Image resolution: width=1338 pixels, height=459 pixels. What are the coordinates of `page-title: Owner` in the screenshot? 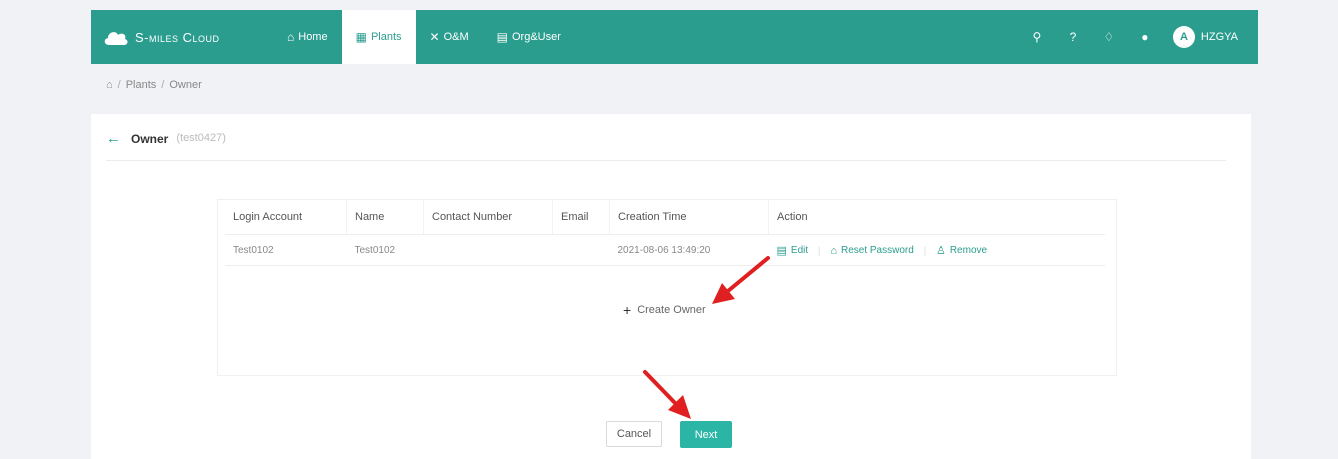 It's located at (150, 139).